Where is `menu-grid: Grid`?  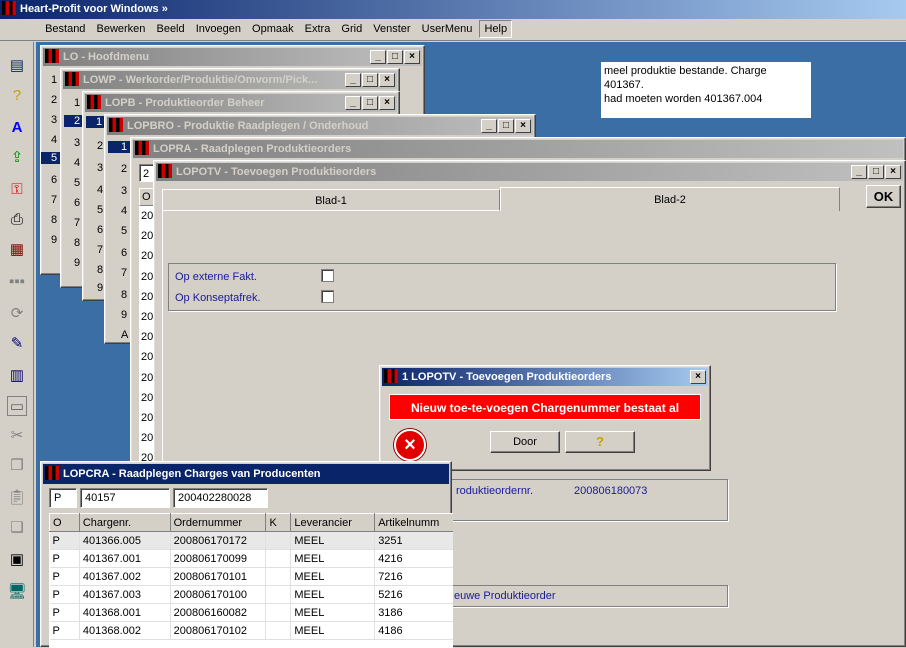
menu-grid: Grid is located at coordinates (351, 29).